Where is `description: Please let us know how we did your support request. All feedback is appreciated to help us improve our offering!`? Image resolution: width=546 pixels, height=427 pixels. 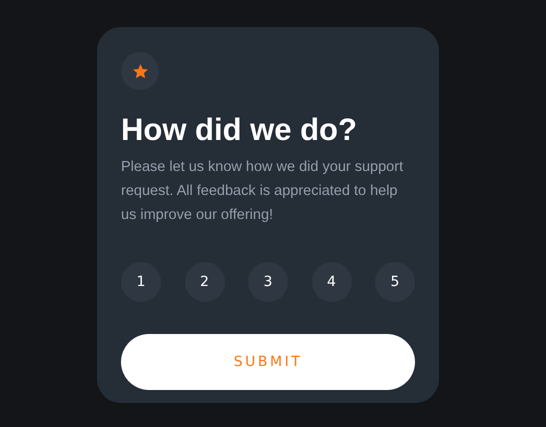 description: Please let us know how we did your support request. All feedback is appreciated to help us improve our offering! is located at coordinates (262, 191).